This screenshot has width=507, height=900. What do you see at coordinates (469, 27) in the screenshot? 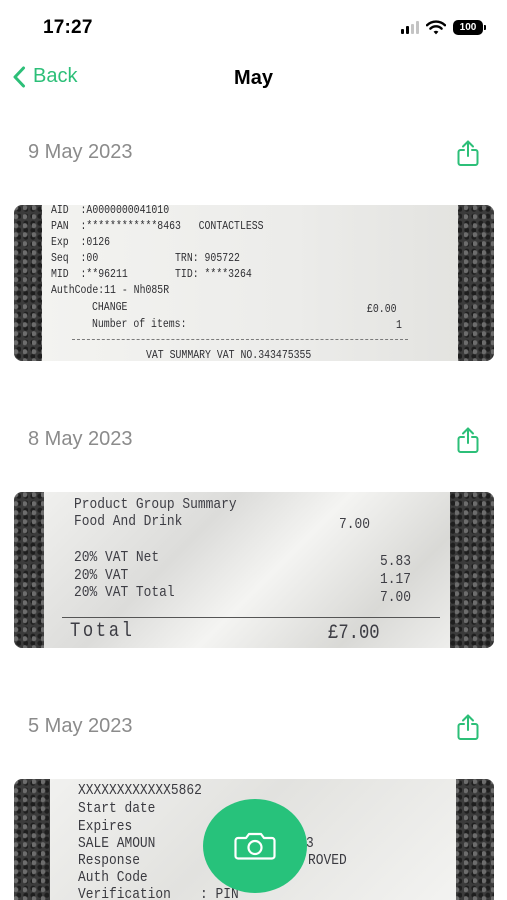
I see `battery-icon: 100` at bounding box center [469, 27].